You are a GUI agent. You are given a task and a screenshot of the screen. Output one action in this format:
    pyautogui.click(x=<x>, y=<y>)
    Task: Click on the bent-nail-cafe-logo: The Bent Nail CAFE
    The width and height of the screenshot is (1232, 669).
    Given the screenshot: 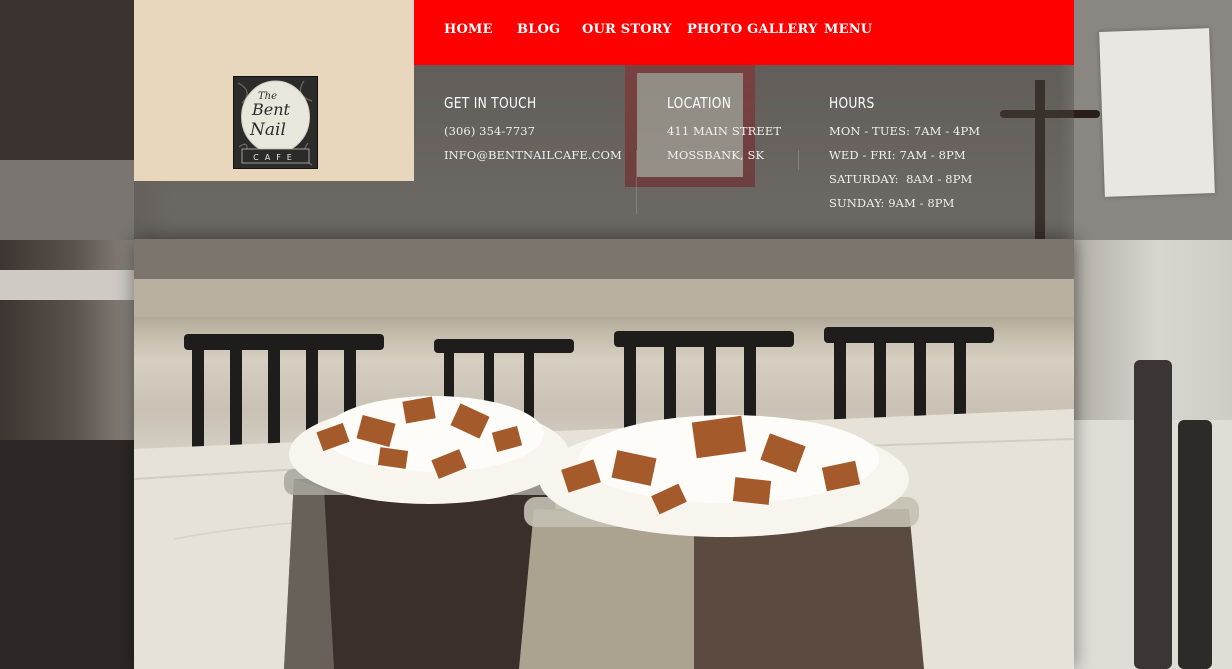 What is the action you would take?
    pyautogui.click(x=275, y=122)
    